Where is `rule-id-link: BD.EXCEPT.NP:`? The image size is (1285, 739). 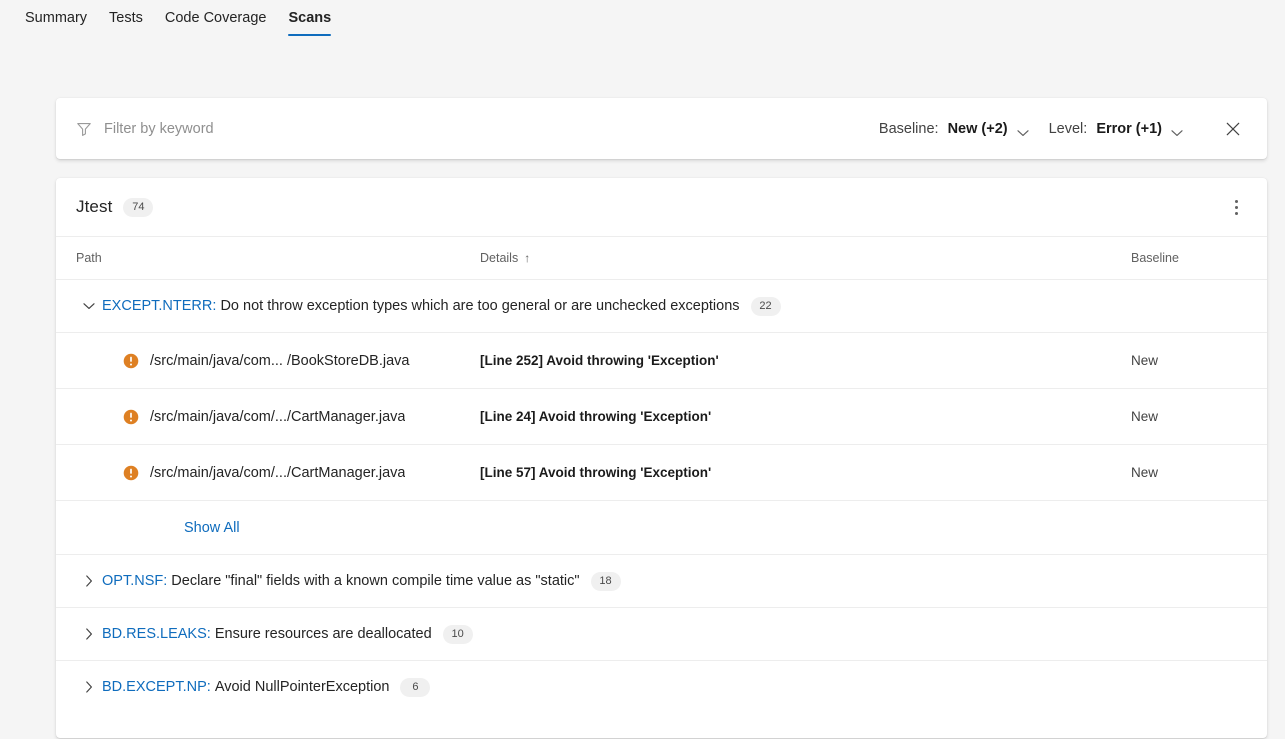 rule-id-link: BD.EXCEPT.NP: is located at coordinates (156, 687).